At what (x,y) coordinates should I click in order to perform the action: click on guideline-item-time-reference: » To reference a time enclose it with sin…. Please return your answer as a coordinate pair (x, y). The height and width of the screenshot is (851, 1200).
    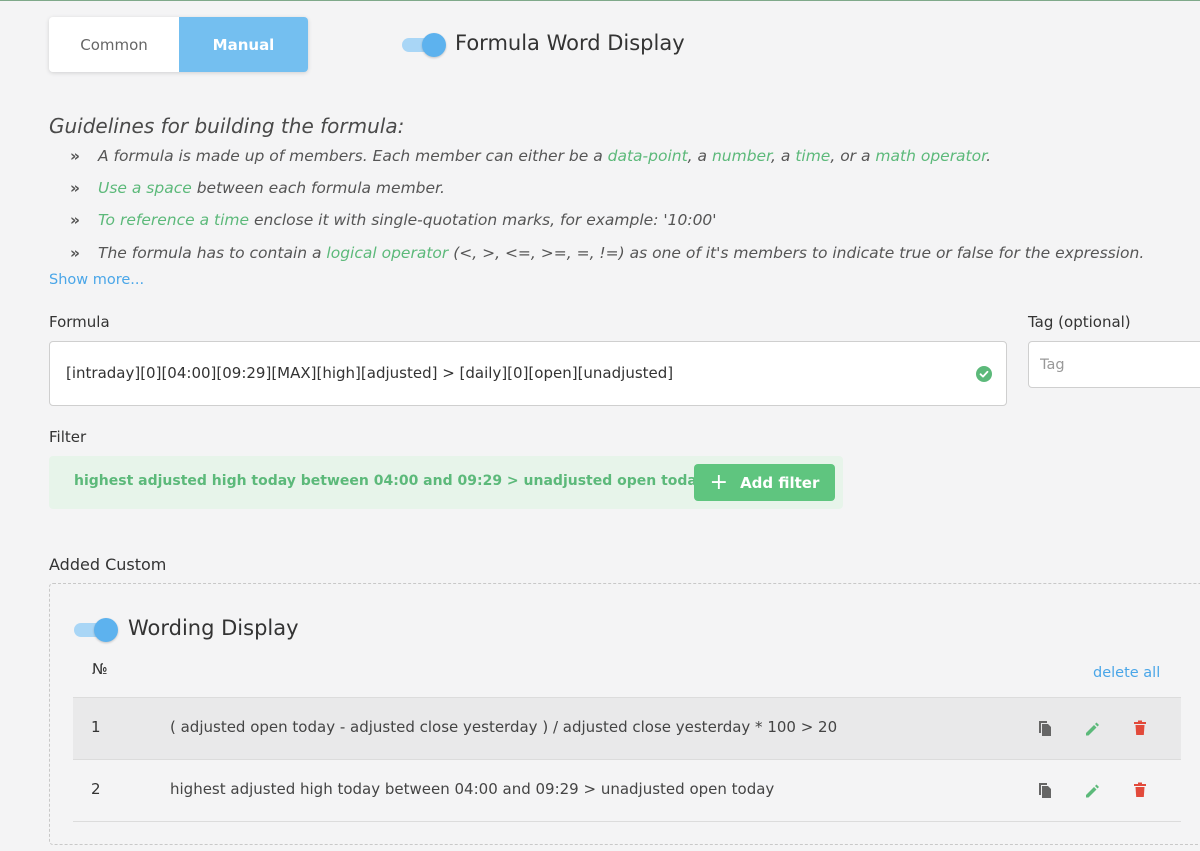
    Looking at the image, I should click on (393, 220).